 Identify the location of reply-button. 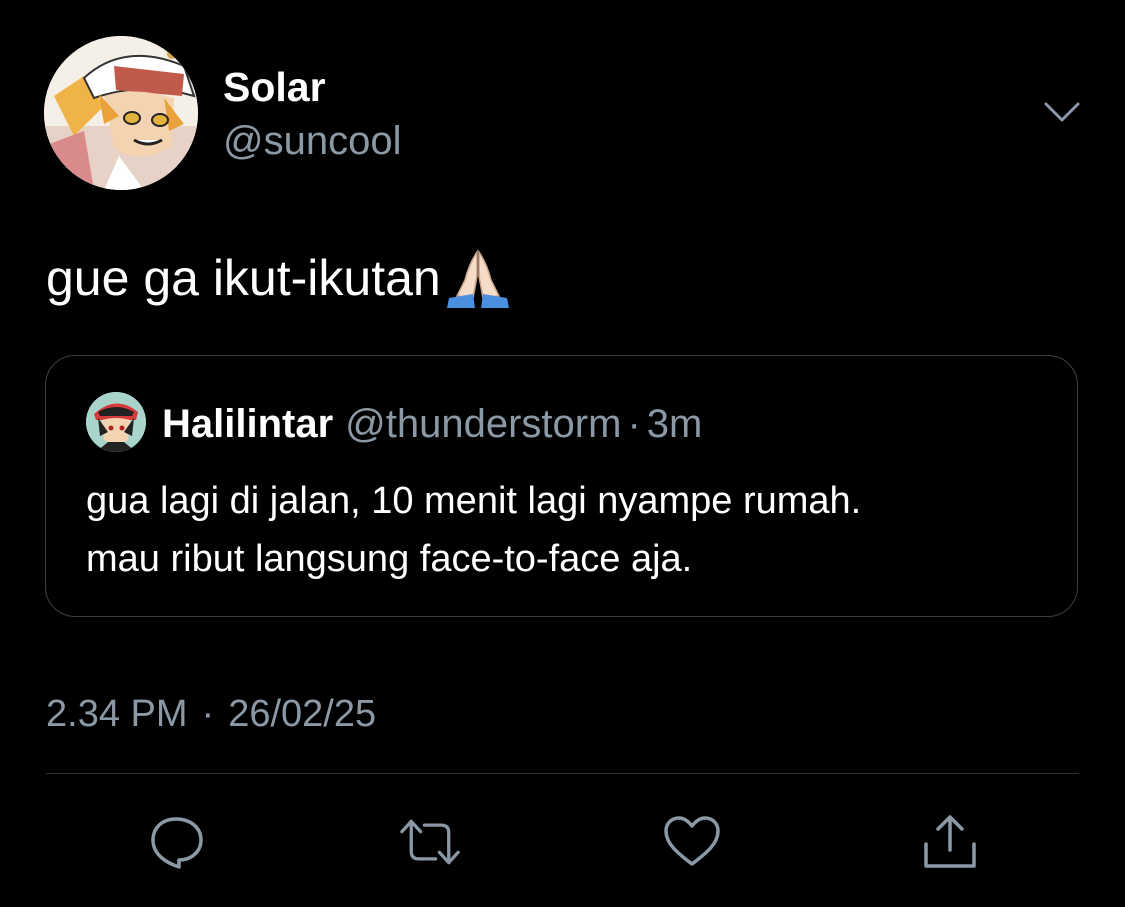
(176, 842).